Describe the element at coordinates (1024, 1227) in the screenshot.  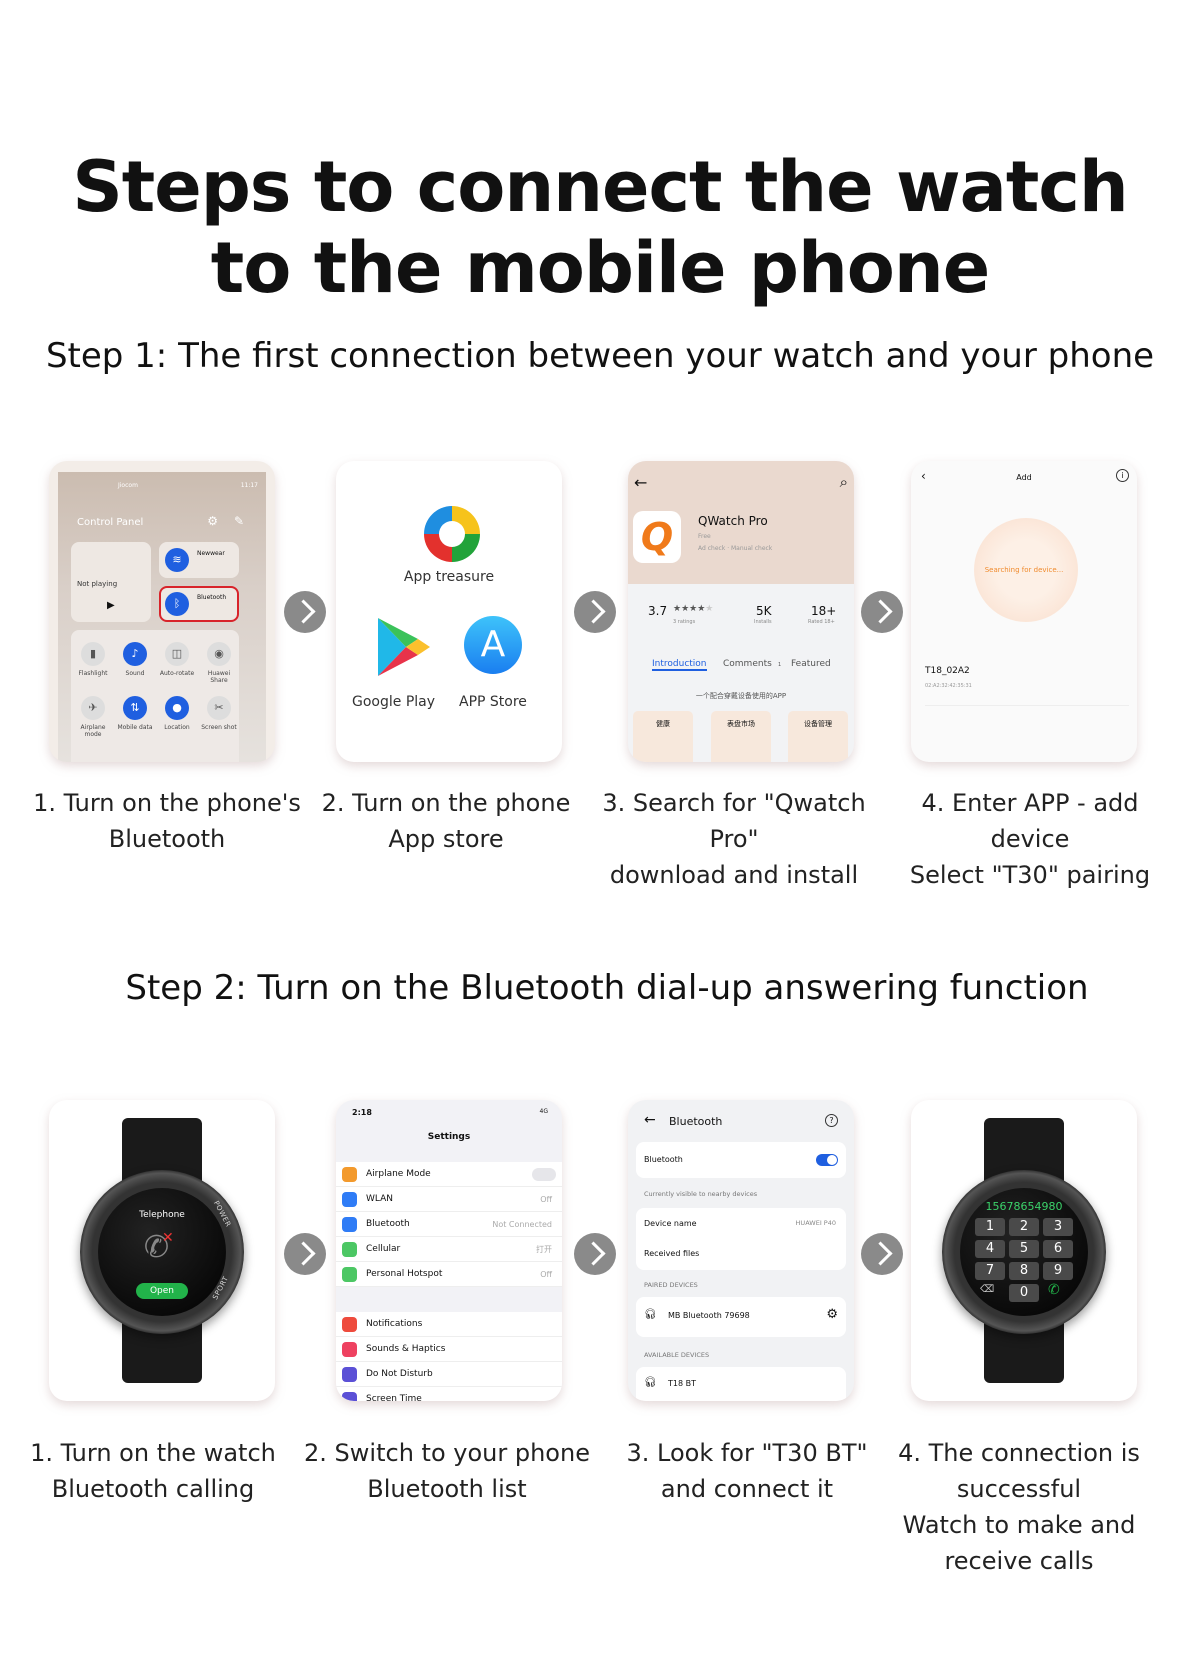
I see `dial-key: 2` at that location.